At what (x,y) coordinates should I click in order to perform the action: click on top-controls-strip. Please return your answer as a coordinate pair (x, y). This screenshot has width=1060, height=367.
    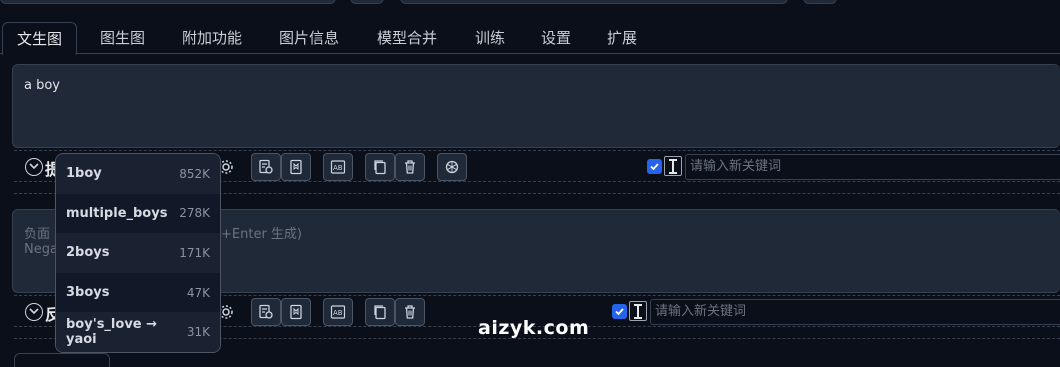
    Looking at the image, I should click on (530, 3).